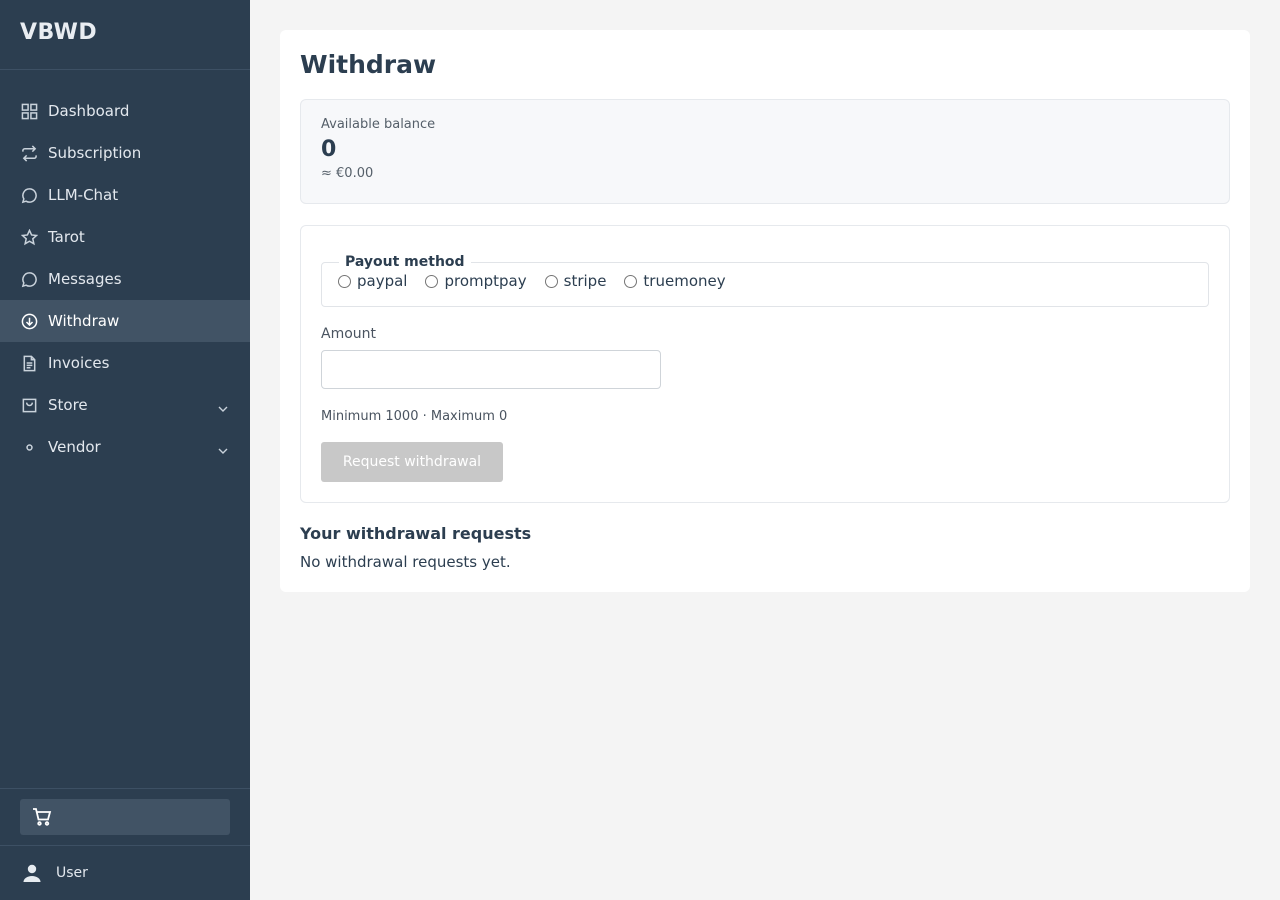 The height and width of the screenshot is (900, 1280). What do you see at coordinates (491, 369) in the screenshot?
I see `amount-input` at bounding box center [491, 369].